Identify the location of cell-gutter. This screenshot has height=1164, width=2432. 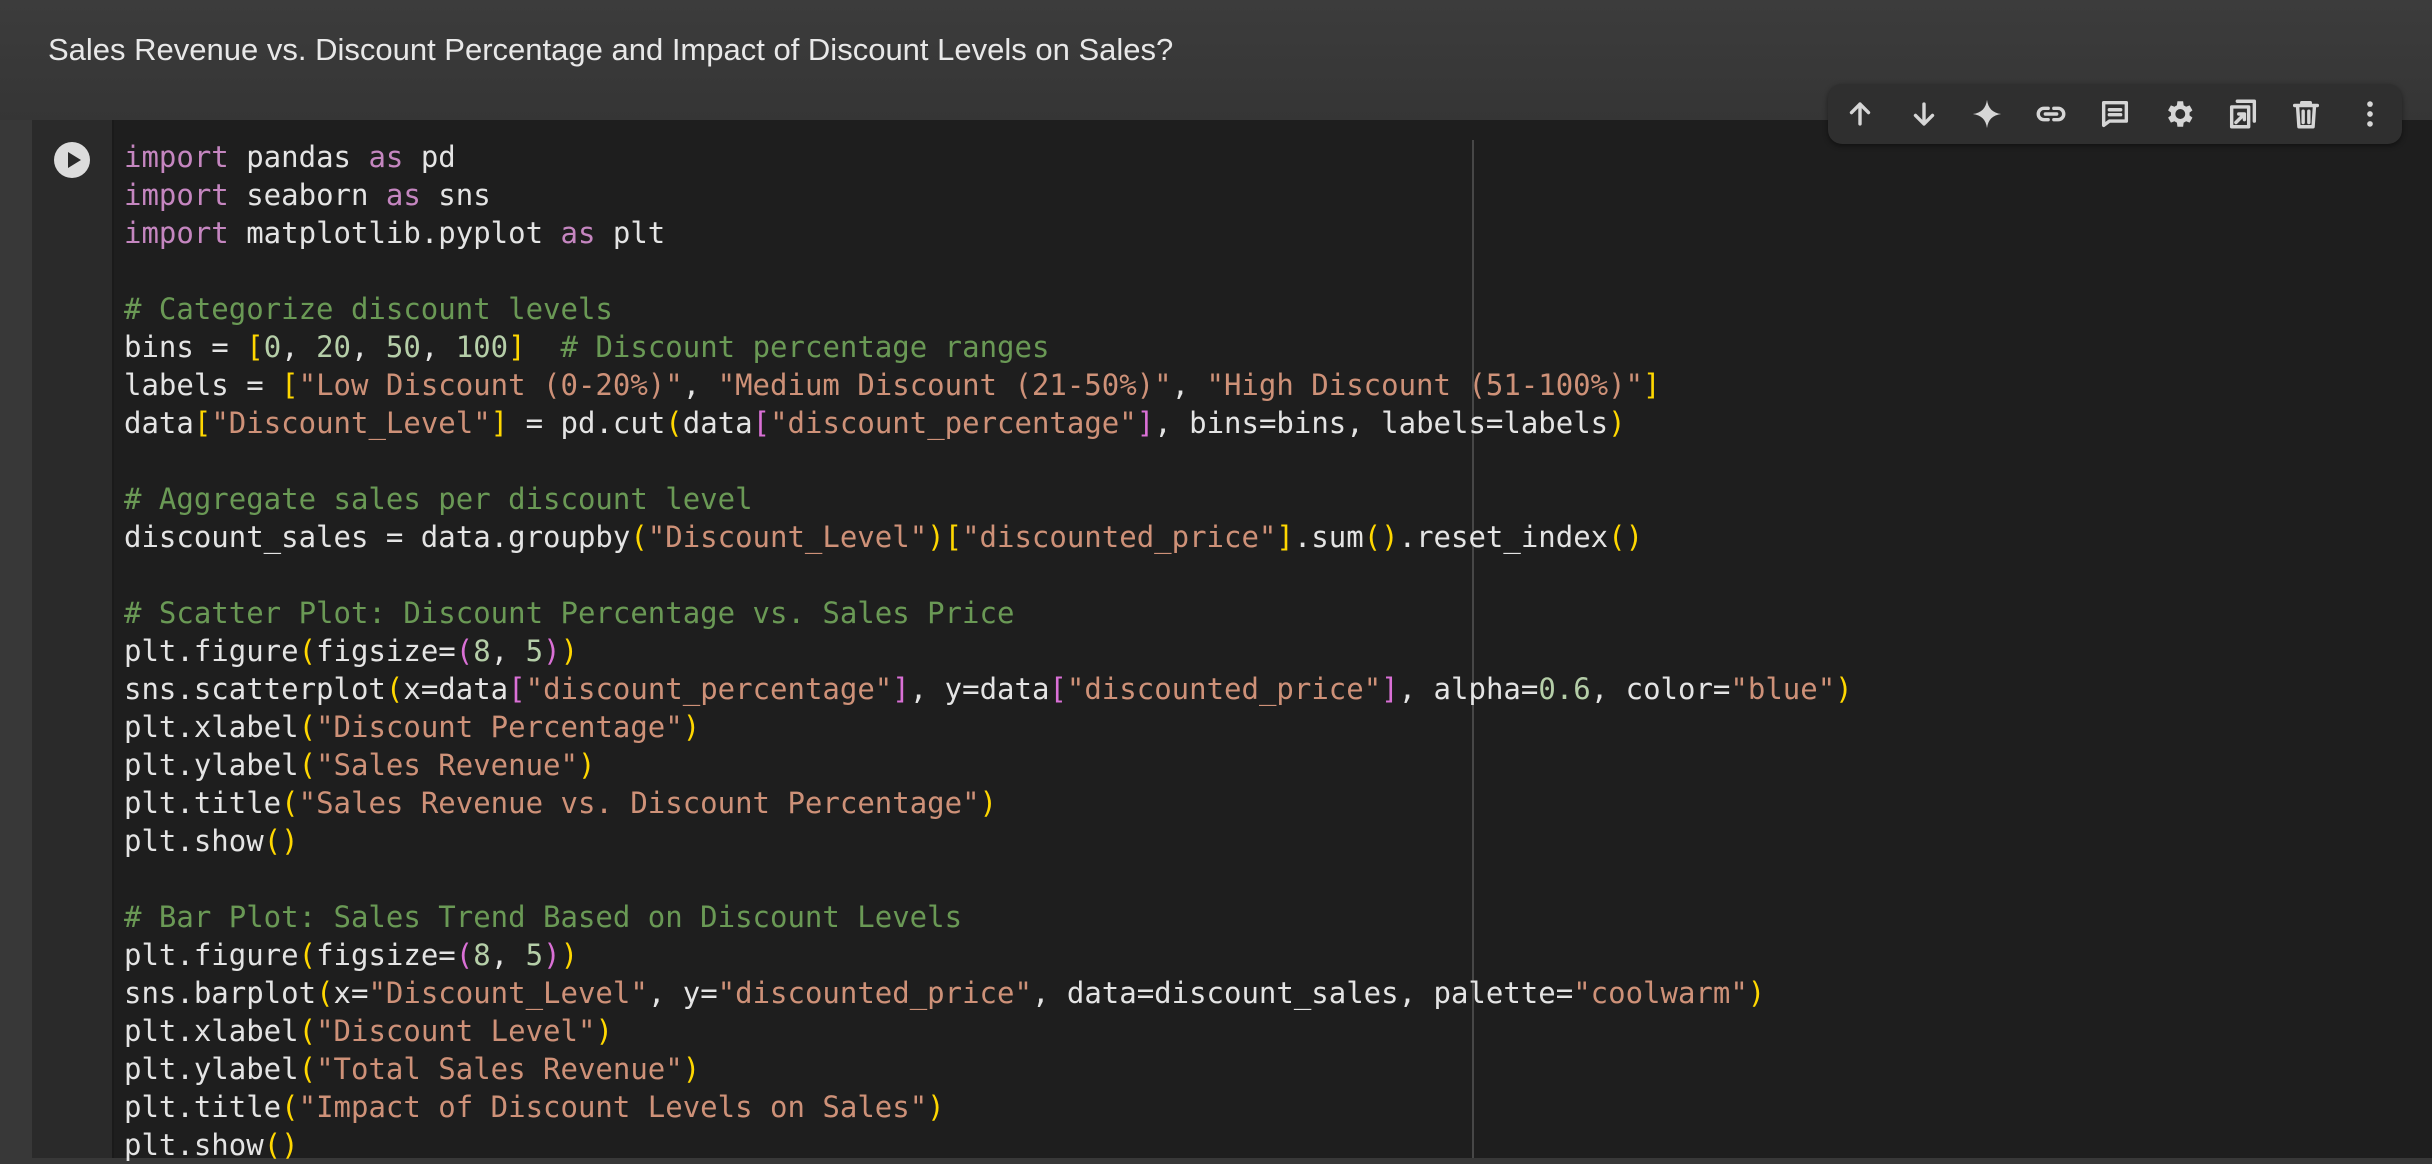
(72, 639).